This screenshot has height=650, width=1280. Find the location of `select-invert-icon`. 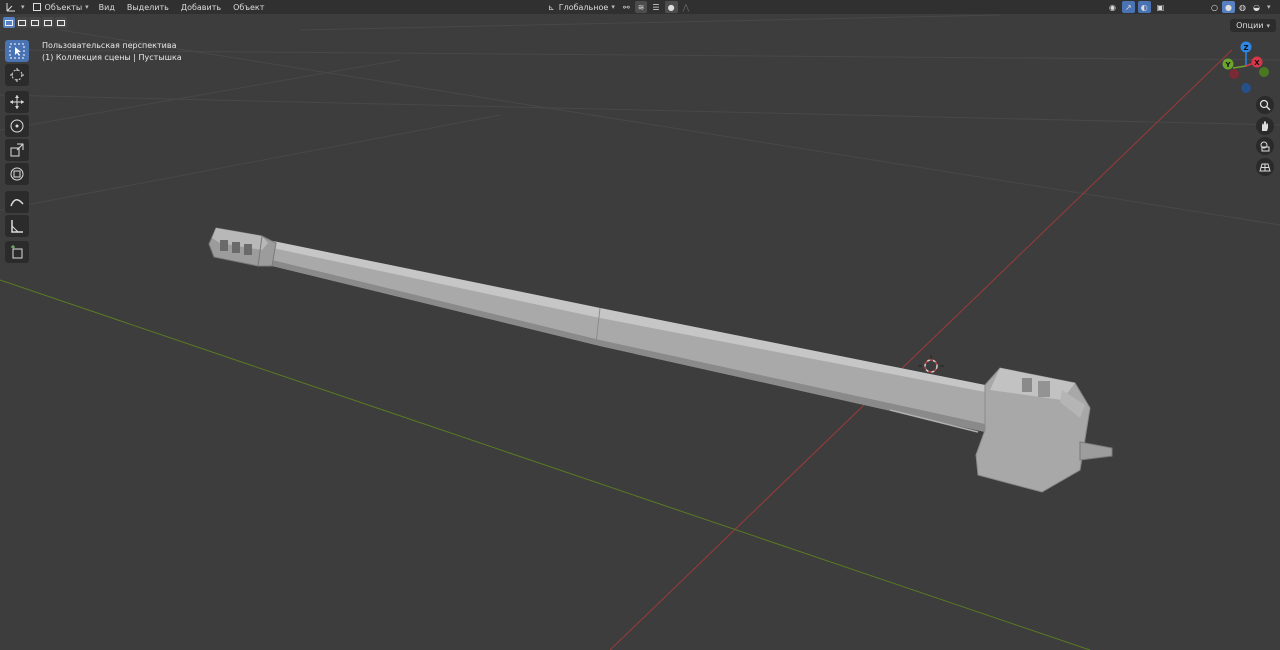

select-invert-icon is located at coordinates (48, 22).